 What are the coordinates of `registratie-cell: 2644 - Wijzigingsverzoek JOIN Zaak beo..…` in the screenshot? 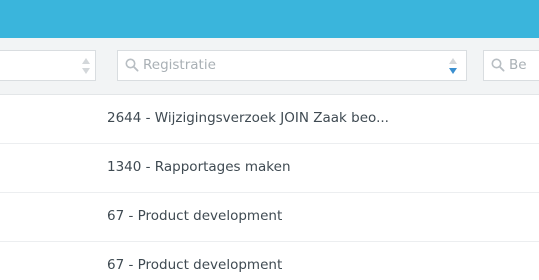 It's located at (248, 118).